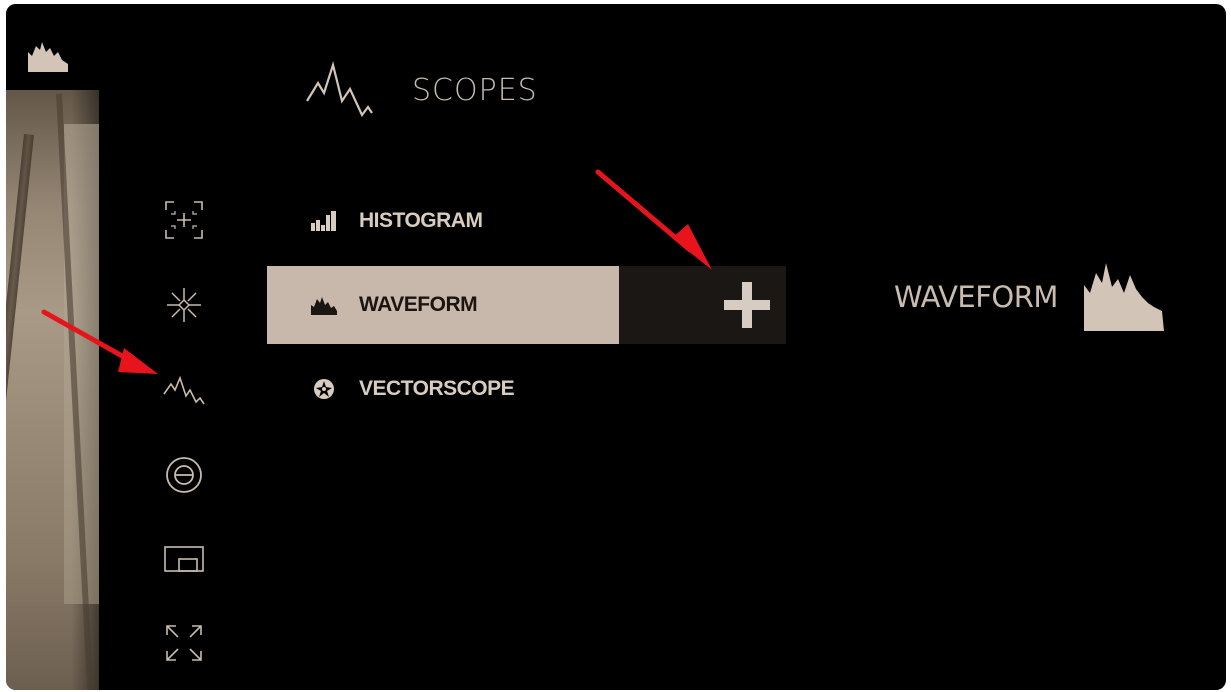 The image size is (1231, 692). I want to click on plus-icon, so click(747, 305).